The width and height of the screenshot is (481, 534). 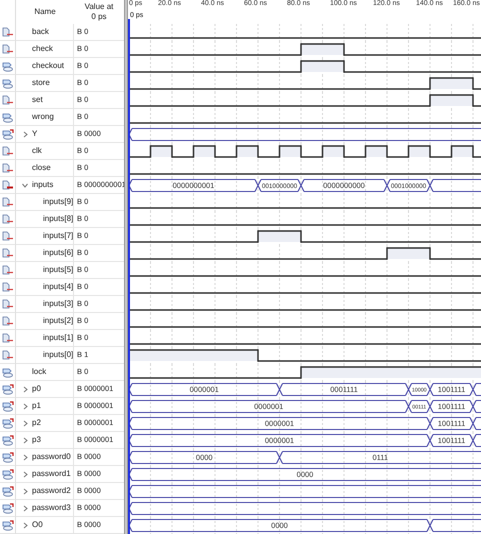 What do you see at coordinates (41, 168) in the screenshot?
I see `signal-name: close` at bounding box center [41, 168].